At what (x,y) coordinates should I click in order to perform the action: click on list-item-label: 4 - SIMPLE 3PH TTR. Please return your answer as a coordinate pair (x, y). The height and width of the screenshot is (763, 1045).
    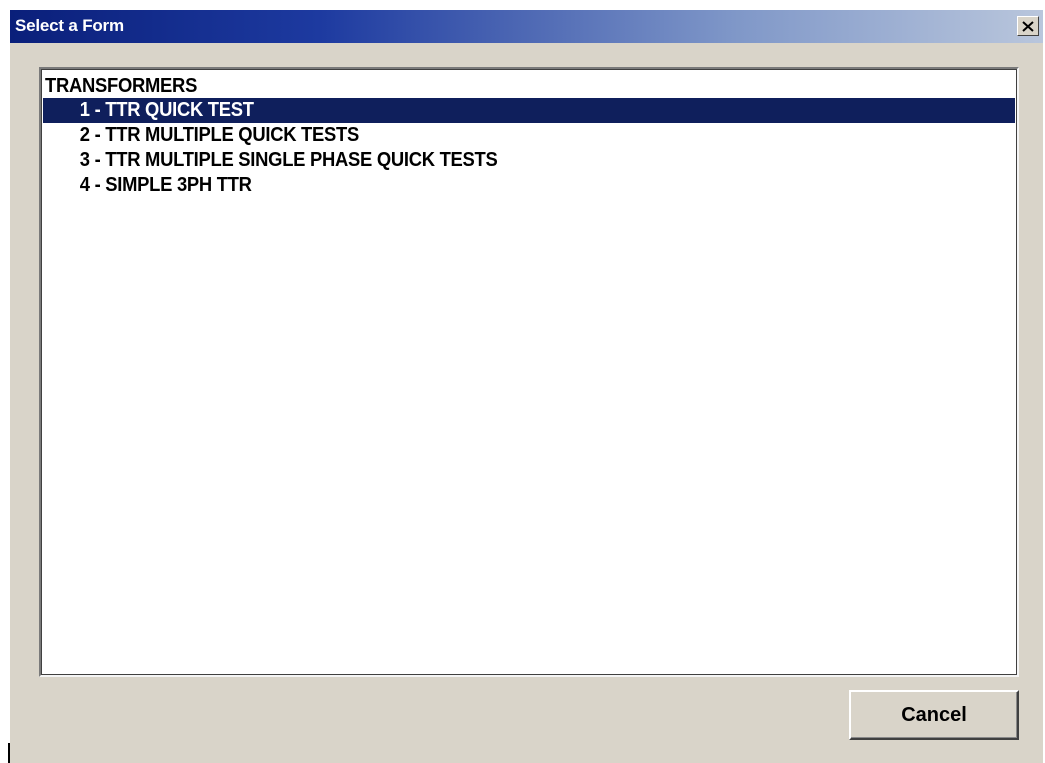
    Looking at the image, I should click on (165, 185).